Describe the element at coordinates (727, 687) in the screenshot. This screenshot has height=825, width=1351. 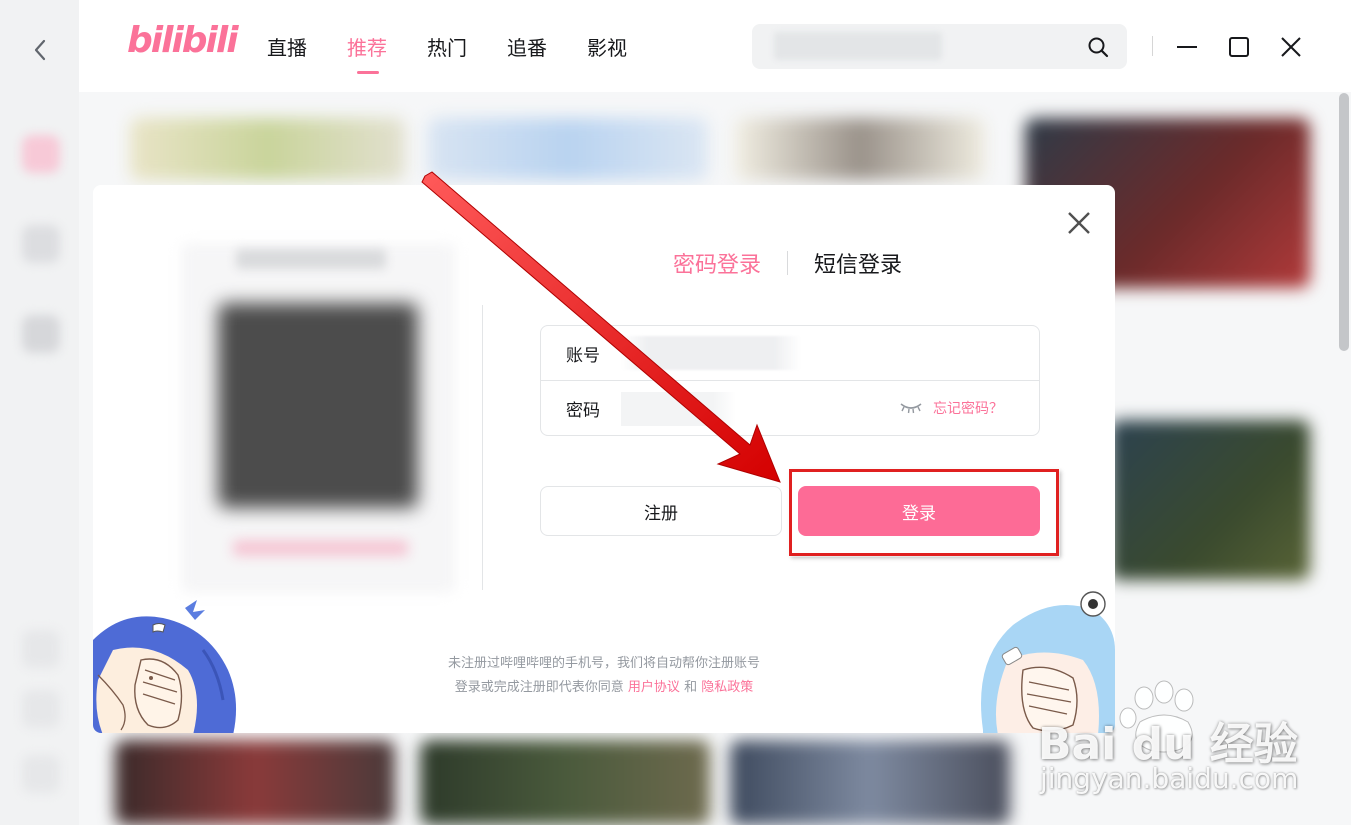
I see `privacy-policy-link: 隐私政策` at that location.